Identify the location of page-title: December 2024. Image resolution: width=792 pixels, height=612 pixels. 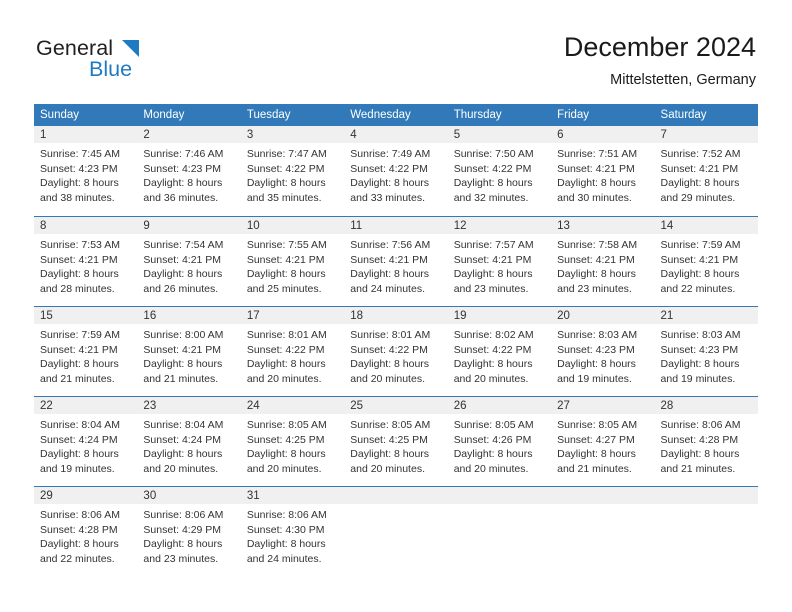
(659, 47).